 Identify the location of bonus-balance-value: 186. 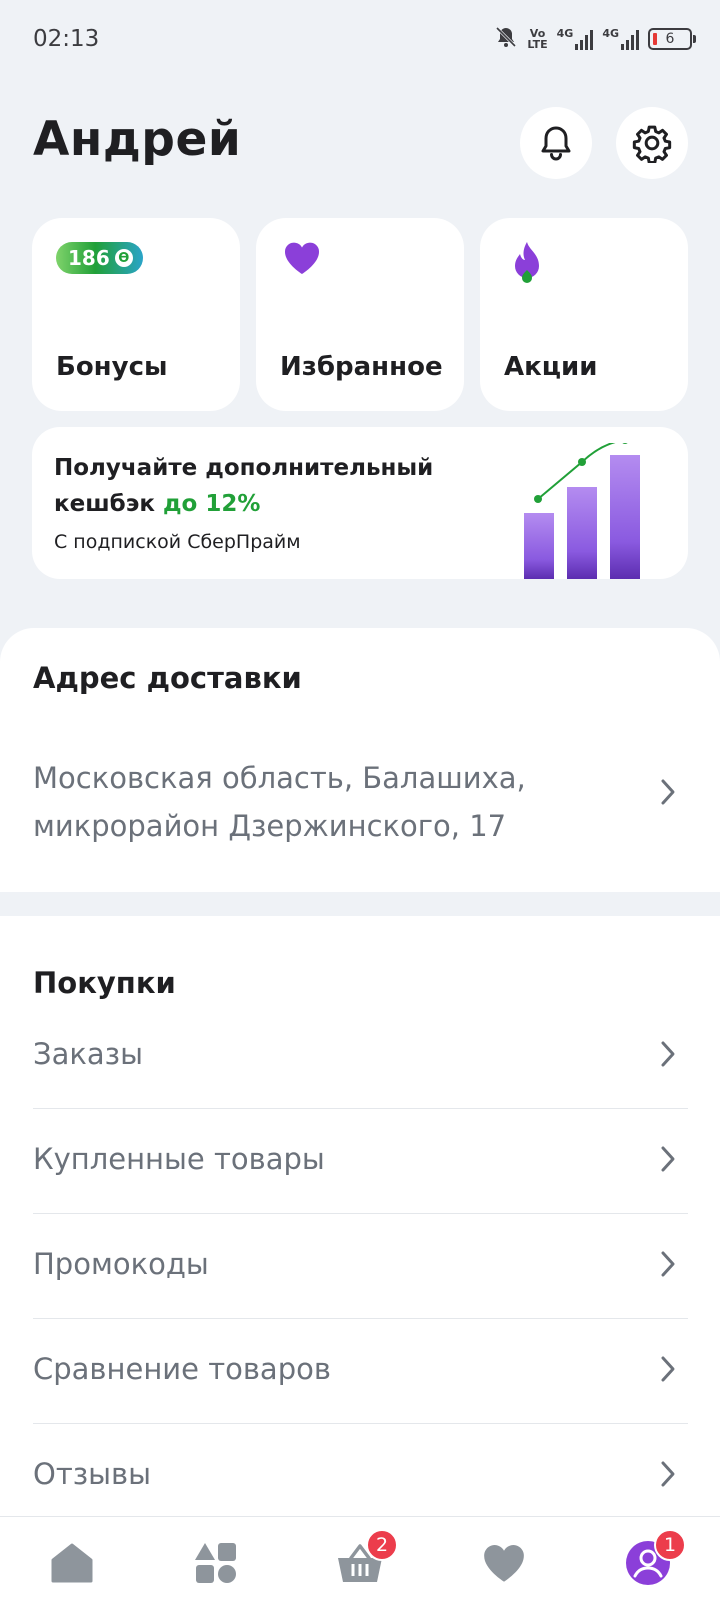
(89, 258).